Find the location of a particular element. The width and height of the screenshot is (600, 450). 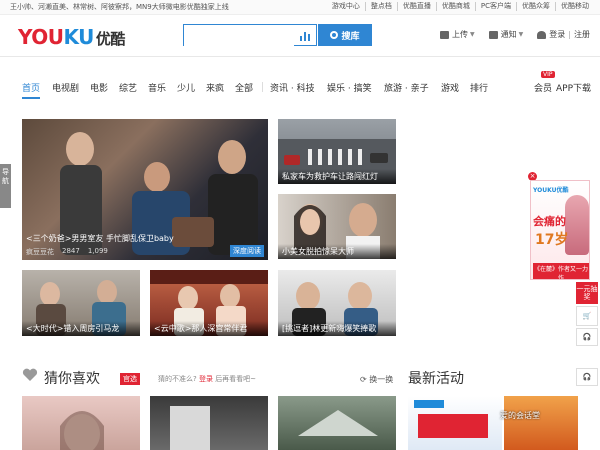

top-link-pc-client: PC客户端 is located at coordinates (495, 6).